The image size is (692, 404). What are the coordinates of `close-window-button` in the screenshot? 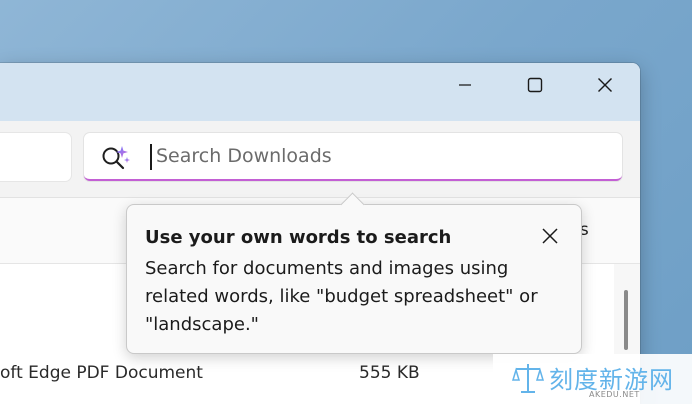 It's located at (605, 85).